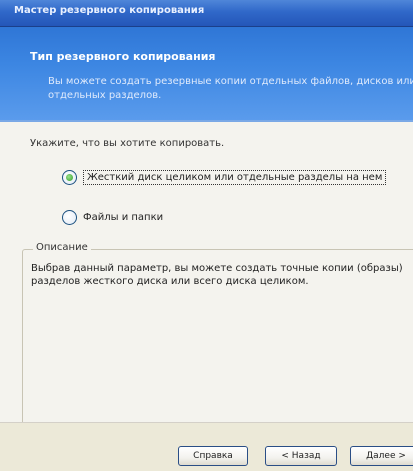 The height and width of the screenshot is (471, 413). What do you see at coordinates (127, 143) in the screenshot?
I see `instruction-text: Укажите, что вы хотите копировать.` at bounding box center [127, 143].